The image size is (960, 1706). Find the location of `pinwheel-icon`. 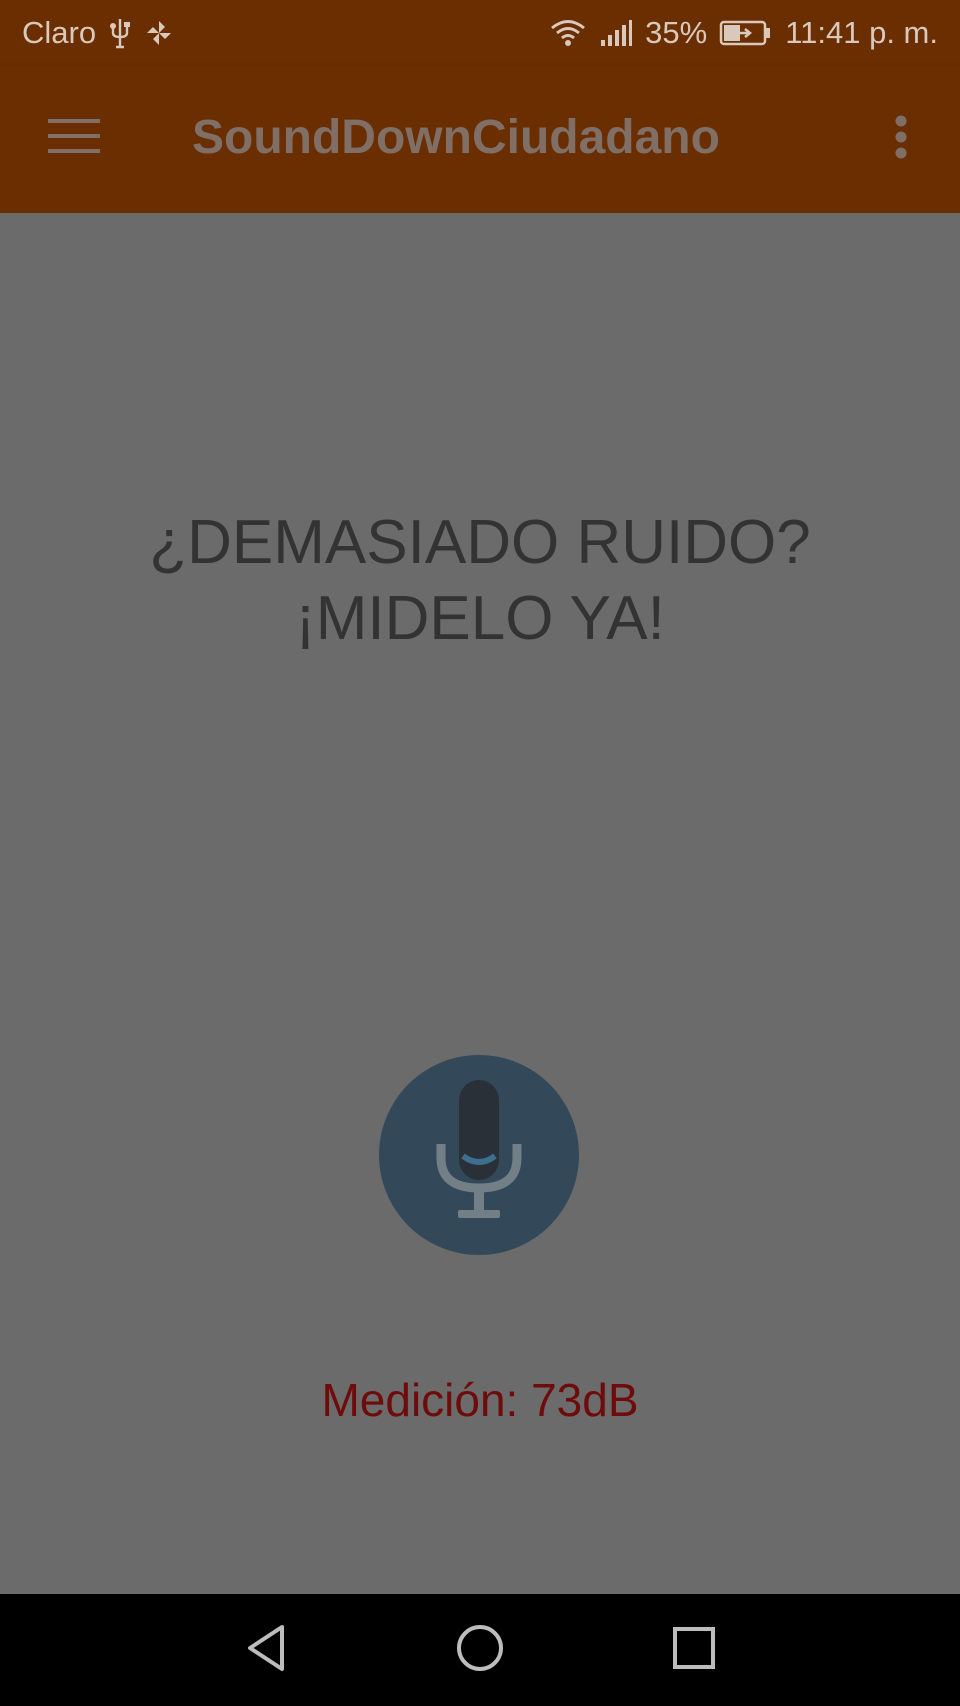

pinwheel-icon is located at coordinates (159, 33).